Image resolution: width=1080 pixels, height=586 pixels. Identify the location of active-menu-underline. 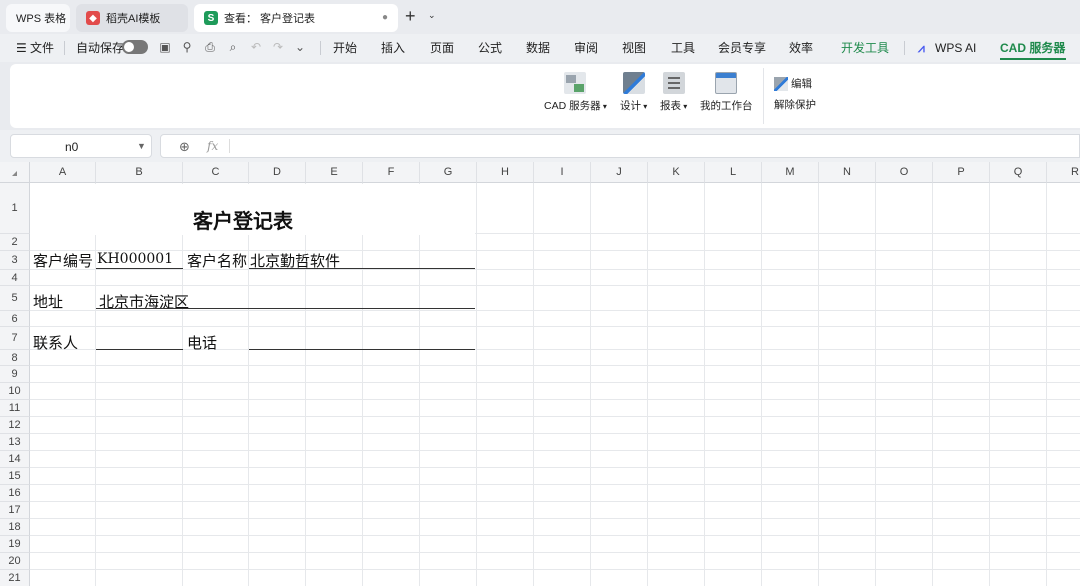
(1033, 59).